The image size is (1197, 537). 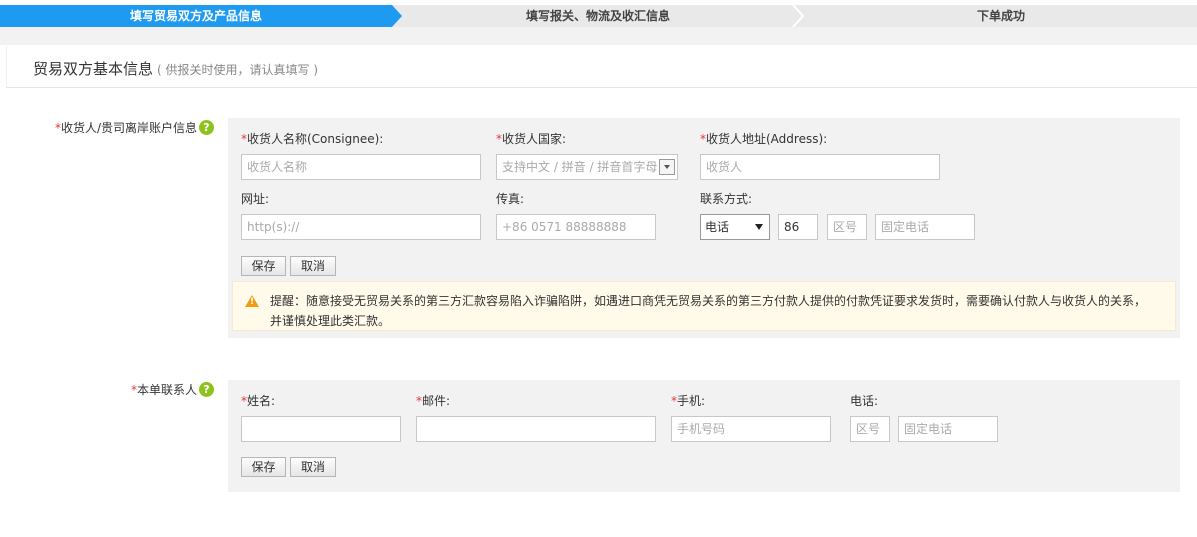 What do you see at coordinates (726, 199) in the screenshot?
I see `contact-method-label: 联系方式:` at bounding box center [726, 199].